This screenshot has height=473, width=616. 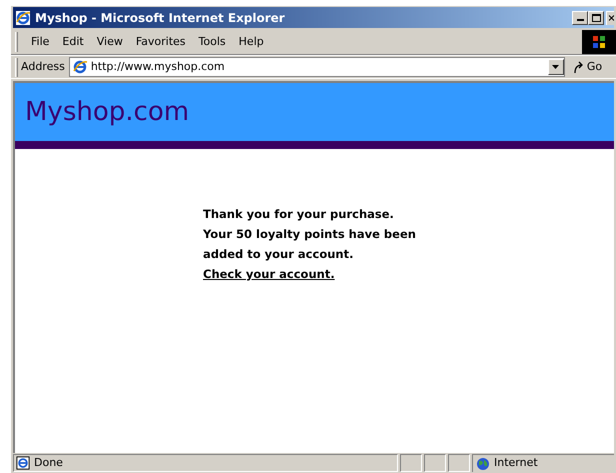 I want to click on site-title: Myshop.com, so click(x=107, y=112).